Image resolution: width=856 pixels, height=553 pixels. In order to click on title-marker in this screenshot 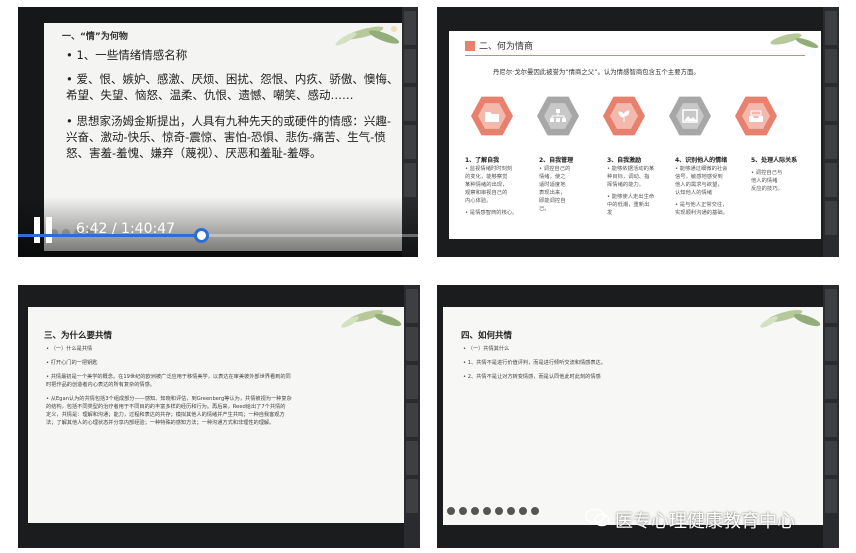, I will do `click(470, 46)`.